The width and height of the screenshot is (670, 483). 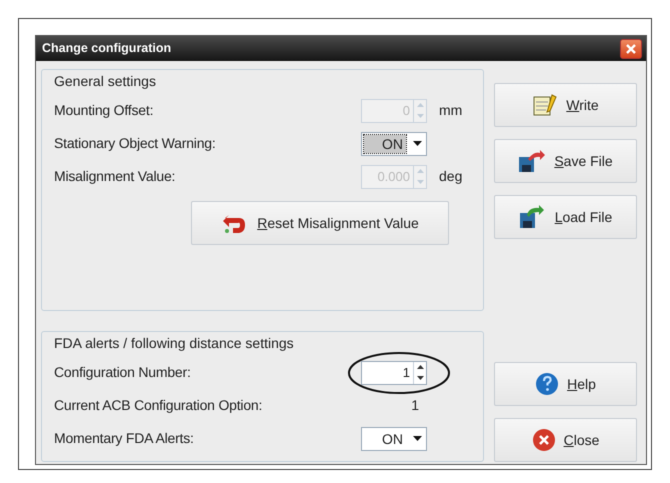 What do you see at coordinates (320, 223) in the screenshot?
I see `reset-button: Reset Misalignment Value` at bounding box center [320, 223].